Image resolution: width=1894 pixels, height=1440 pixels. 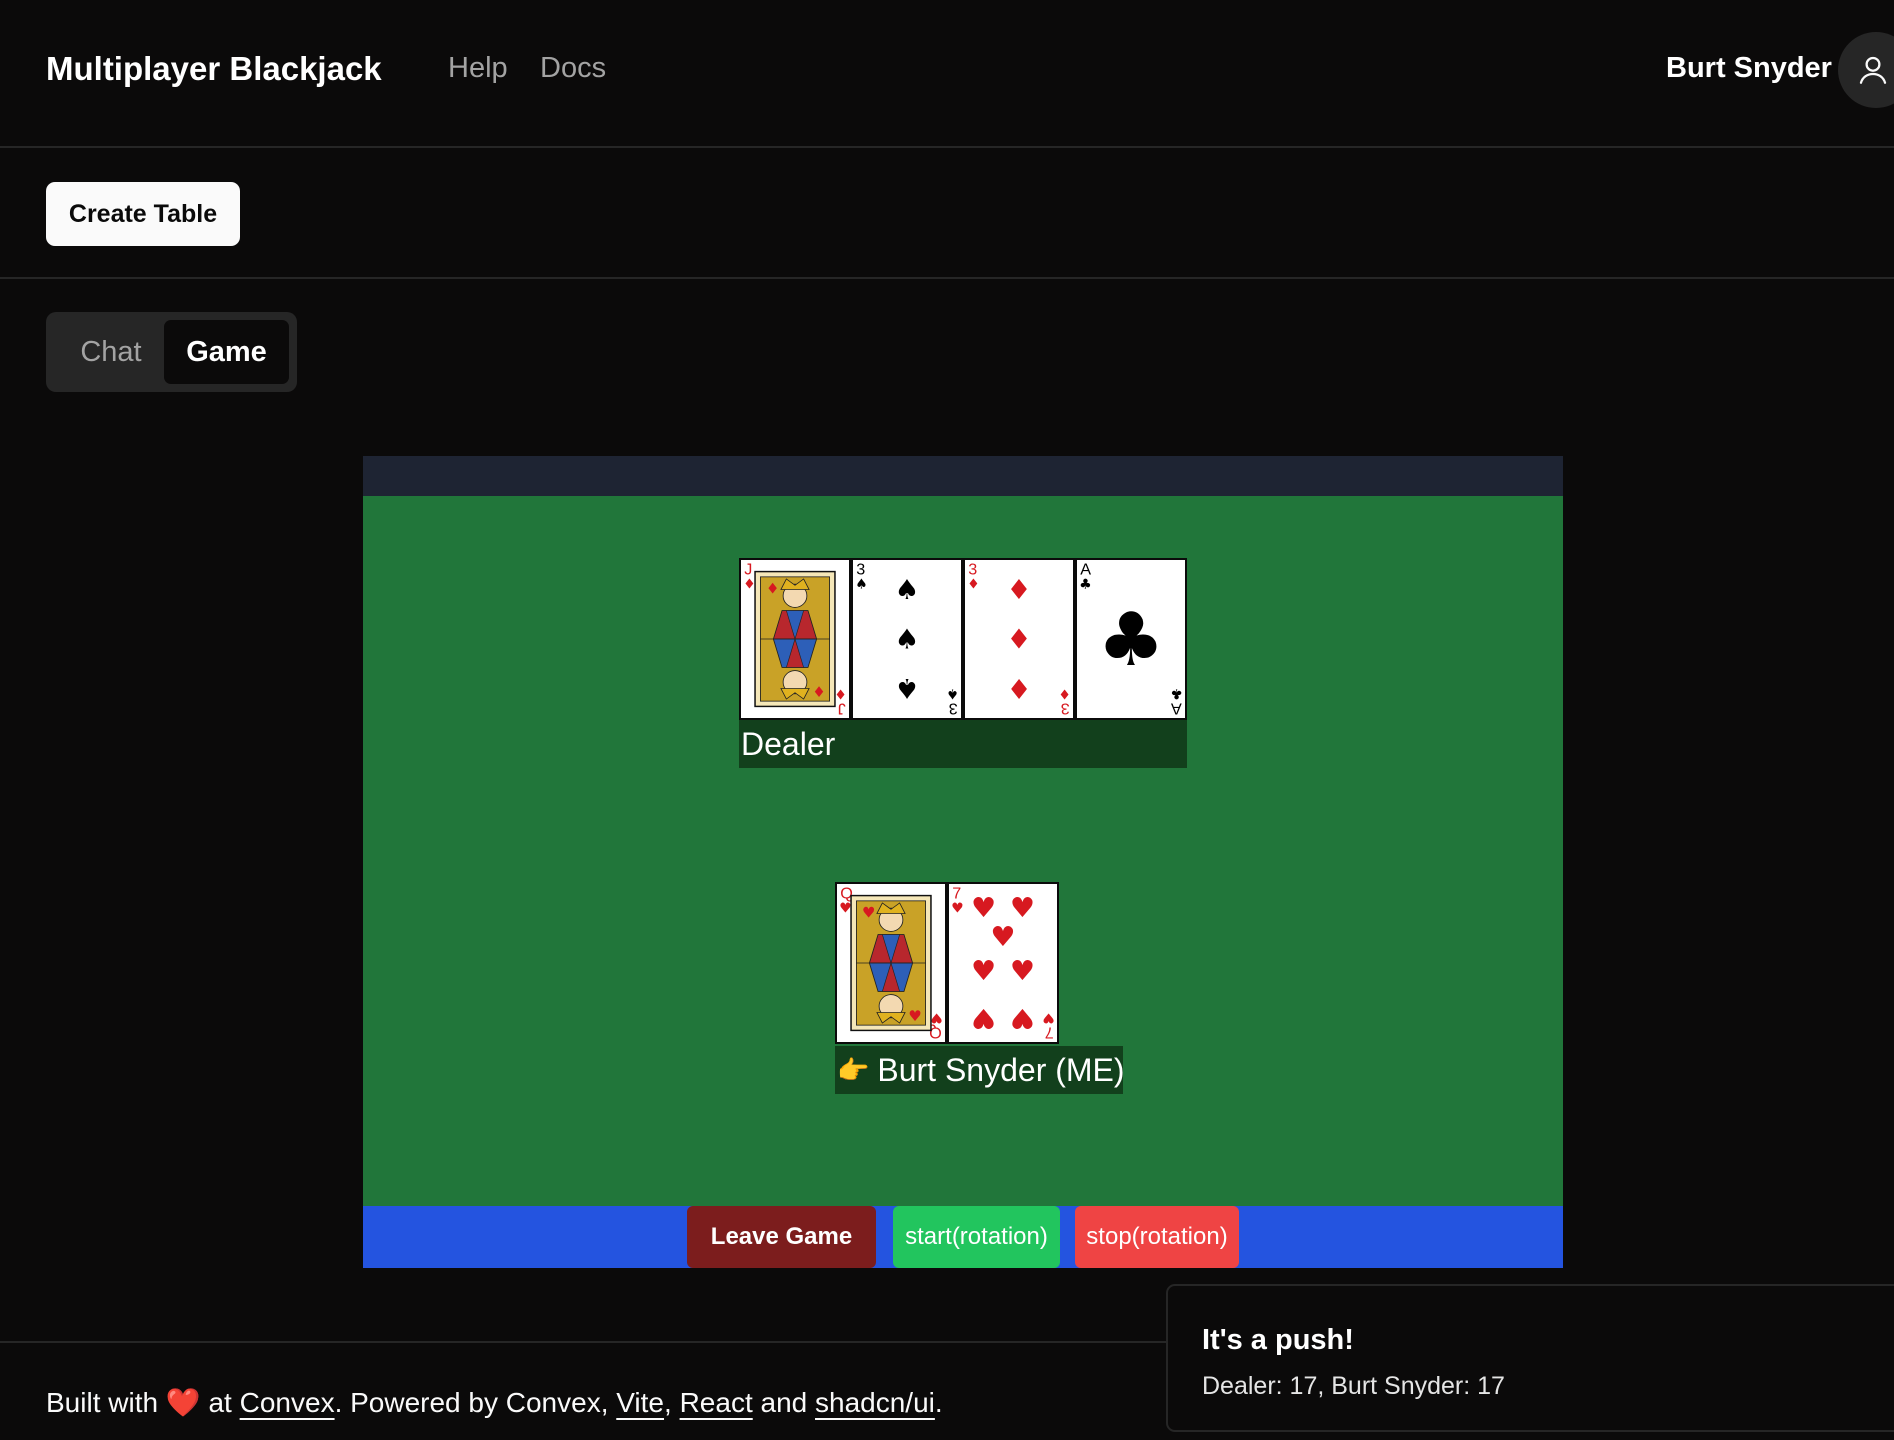 I want to click on svg-text: A, so click(x=1176, y=707).